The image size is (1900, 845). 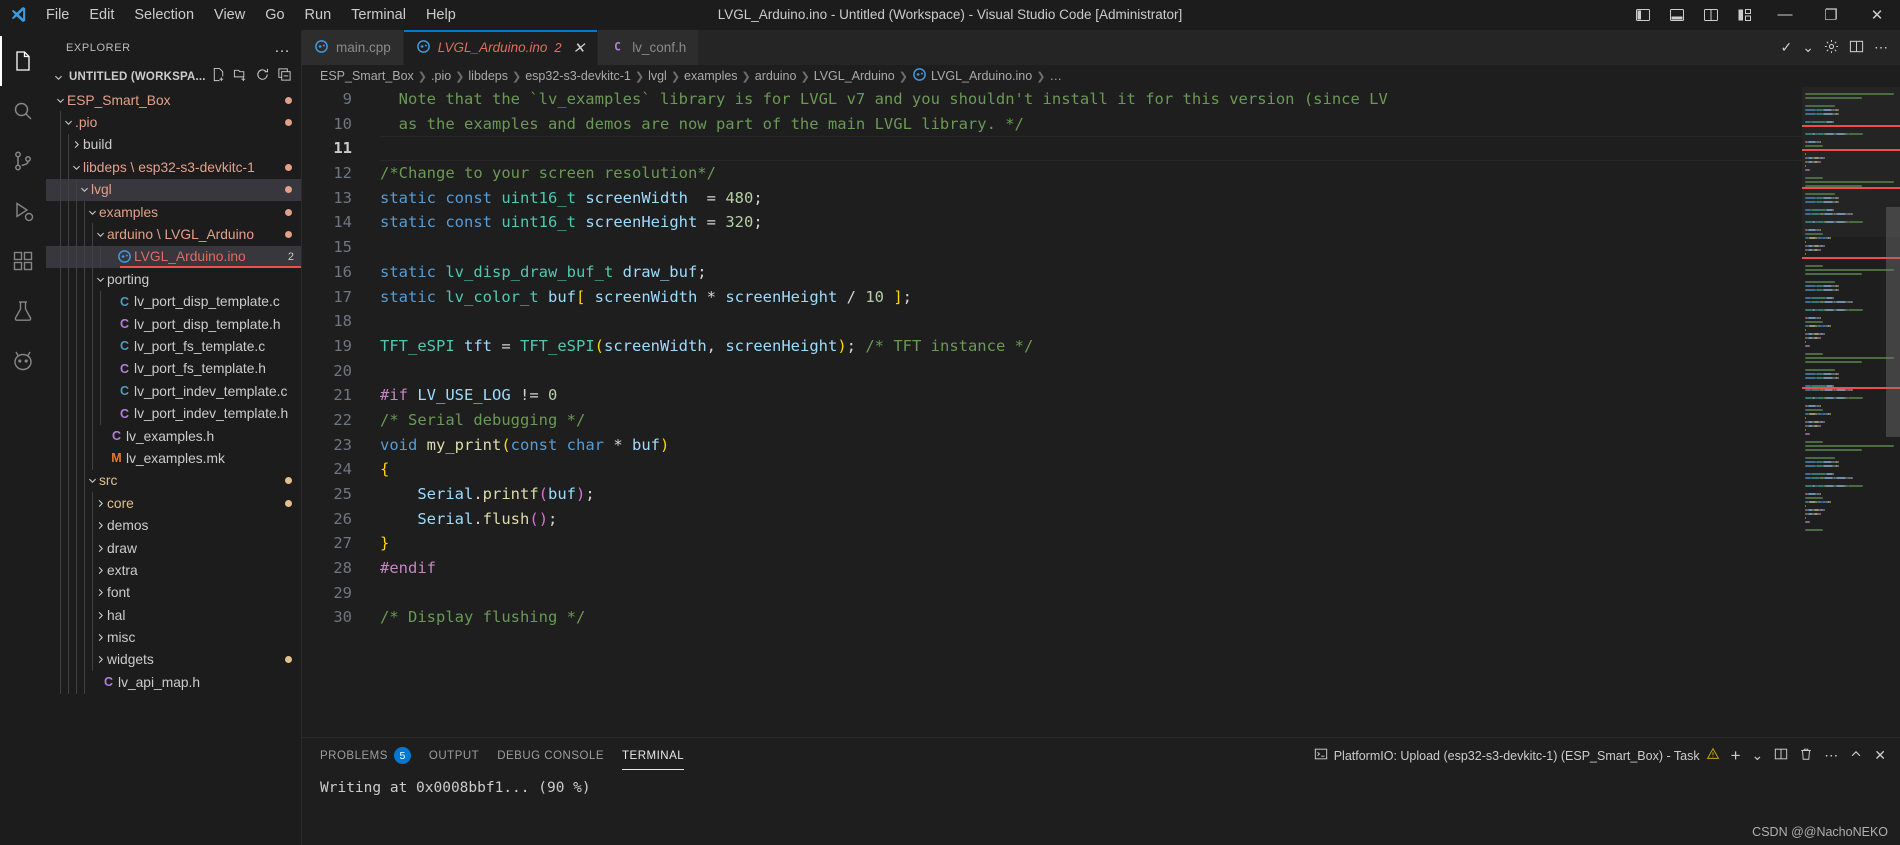 What do you see at coordinates (1785, 15) in the screenshot?
I see `minimize-button: —` at bounding box center [1785, 15].